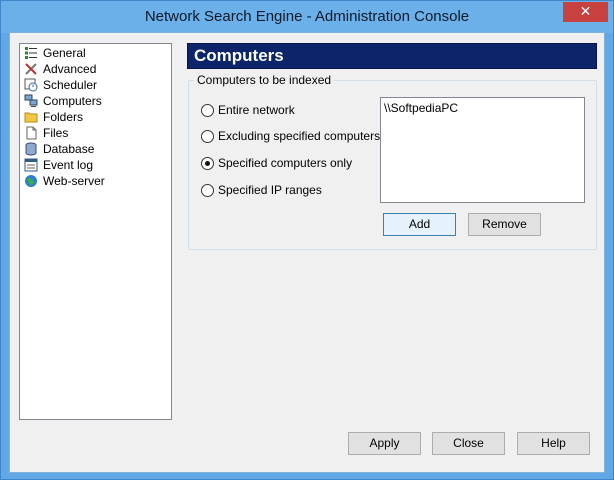 Image resolution: width=614 pixels, height=480 pixels. What do you see at coordinates (63, 117) in the screenshot?
I see `tree-item-label: Folders` at bounding box center [63, 117].